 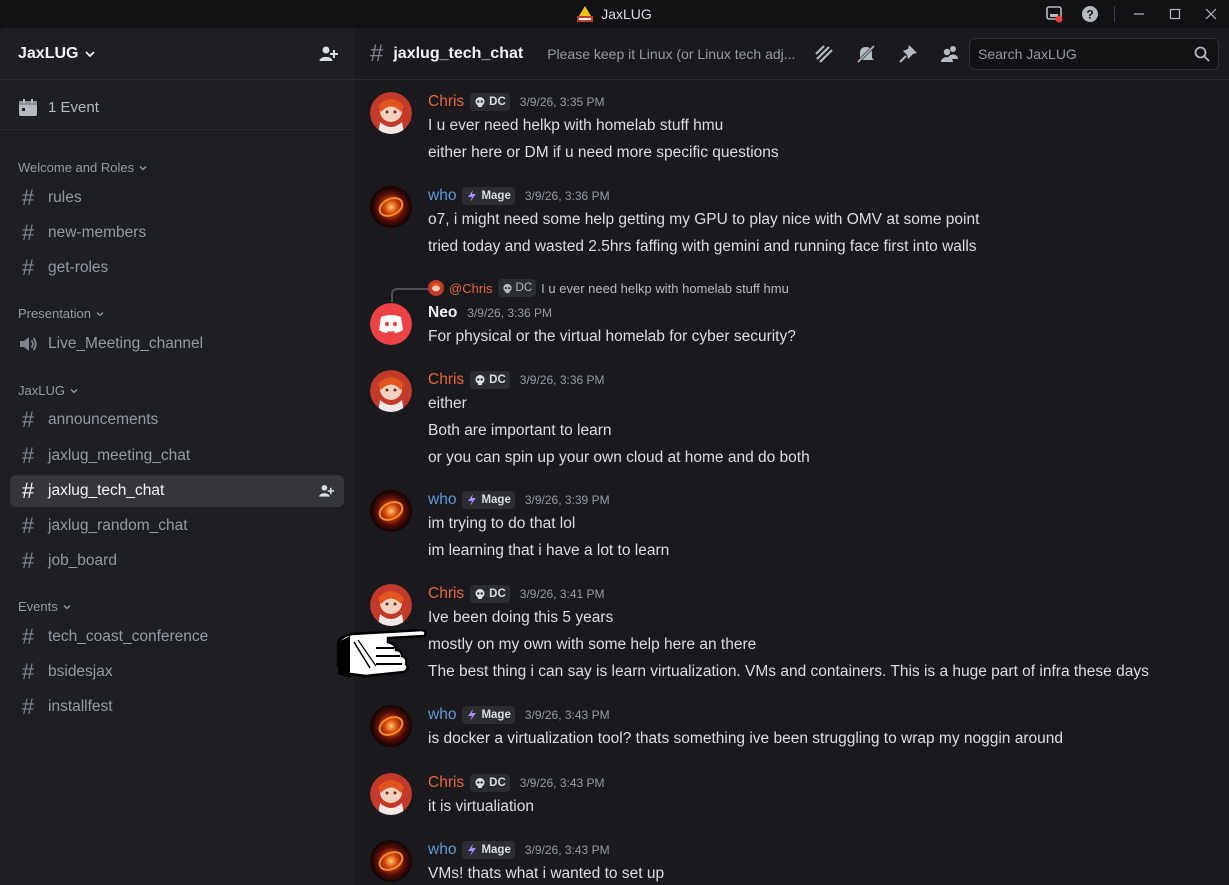 What do you see at coordinates (823, 783) in the screenshot?
I see `message-header: Chris DC 3/9/26, 3:43 PM` at bounding box center [823, 783].